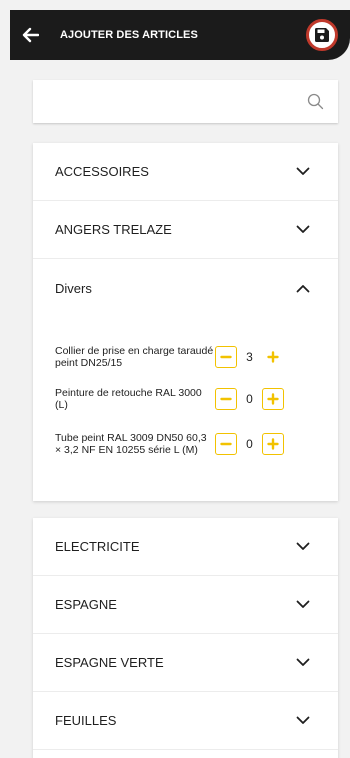 The width and height of the screenshot is (350, 758). I want to click on category-label: FEUILLES, so click(86, 720).